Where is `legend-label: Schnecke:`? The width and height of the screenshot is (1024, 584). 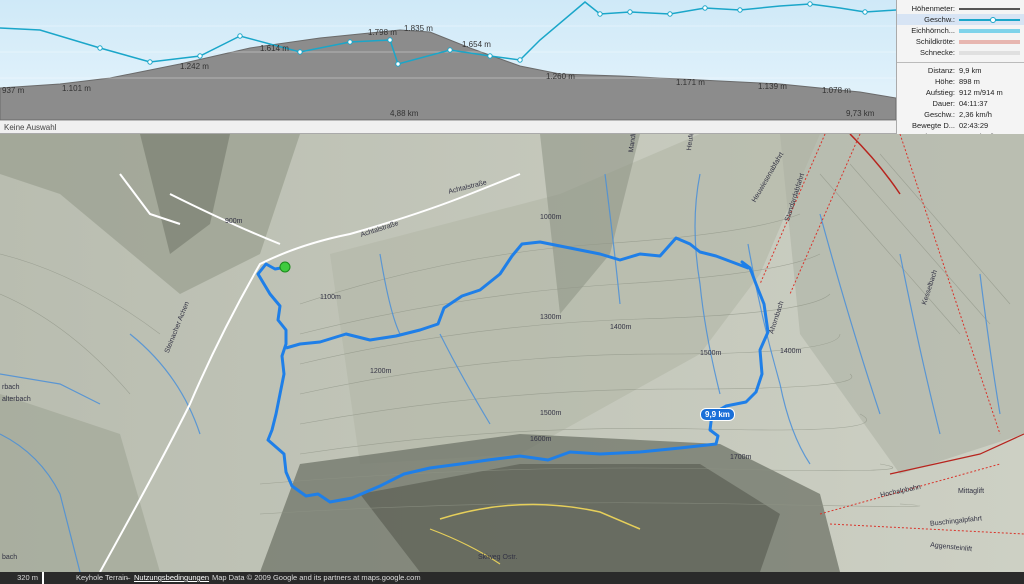
legend-label: Schnecke: is located at coordinates (937, 52).